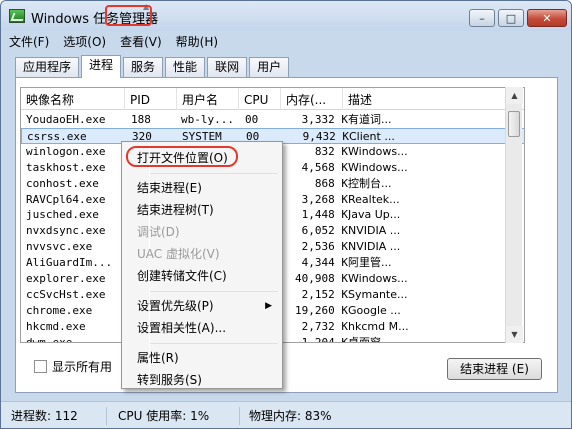 The image size is (572, 429). I want to click on process-name: winlogon.exe, so click(66, 151).